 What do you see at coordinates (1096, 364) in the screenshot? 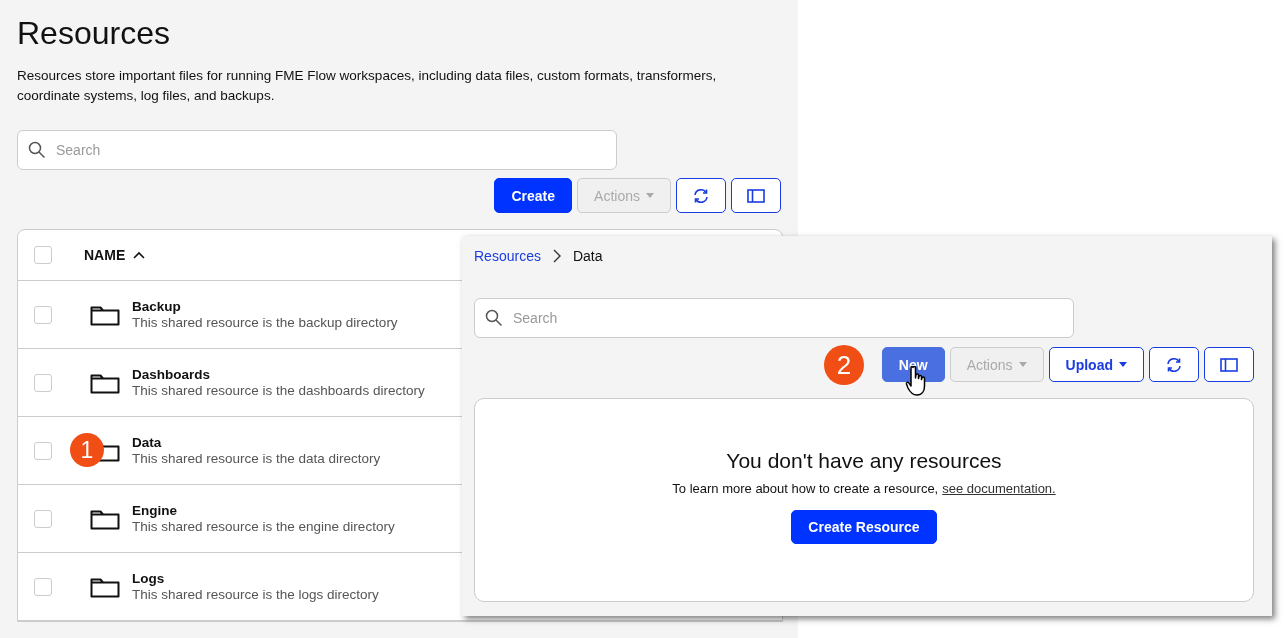
I see `dropdown-button: Upload` at bounding box center [1096, 364].